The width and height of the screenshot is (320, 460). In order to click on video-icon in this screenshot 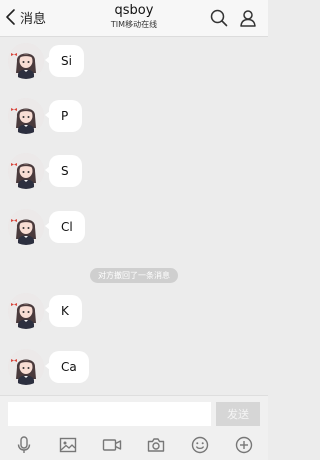, I will do `click(112, 445)`.